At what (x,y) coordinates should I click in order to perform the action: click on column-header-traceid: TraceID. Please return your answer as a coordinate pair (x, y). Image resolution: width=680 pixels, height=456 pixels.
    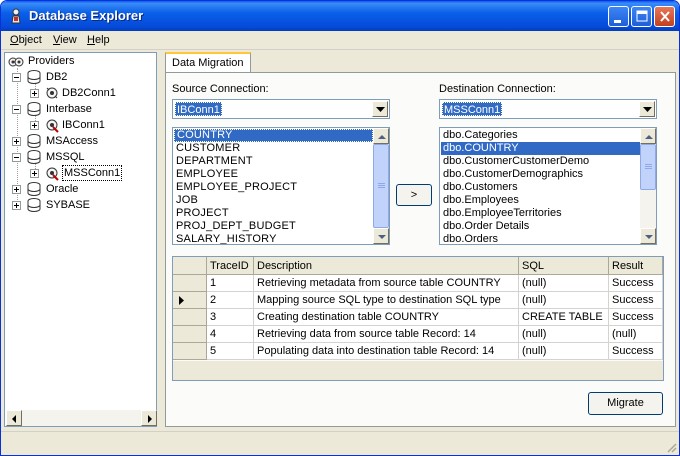
    Looking at the image, I should click on (230, 266).